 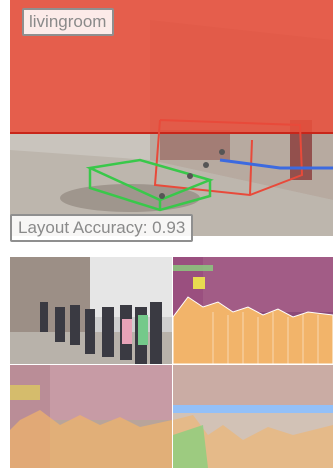 What do you see at coordinates (253, 310) in the screenshot?
I see `street-segmentation` at bounding box center [253, 310].